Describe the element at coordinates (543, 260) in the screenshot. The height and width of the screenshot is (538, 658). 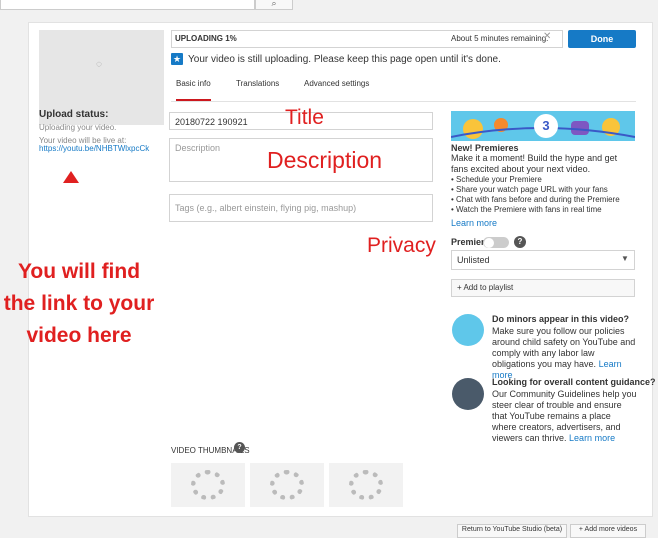
I see `privacy-select: Unlisted` at that location.